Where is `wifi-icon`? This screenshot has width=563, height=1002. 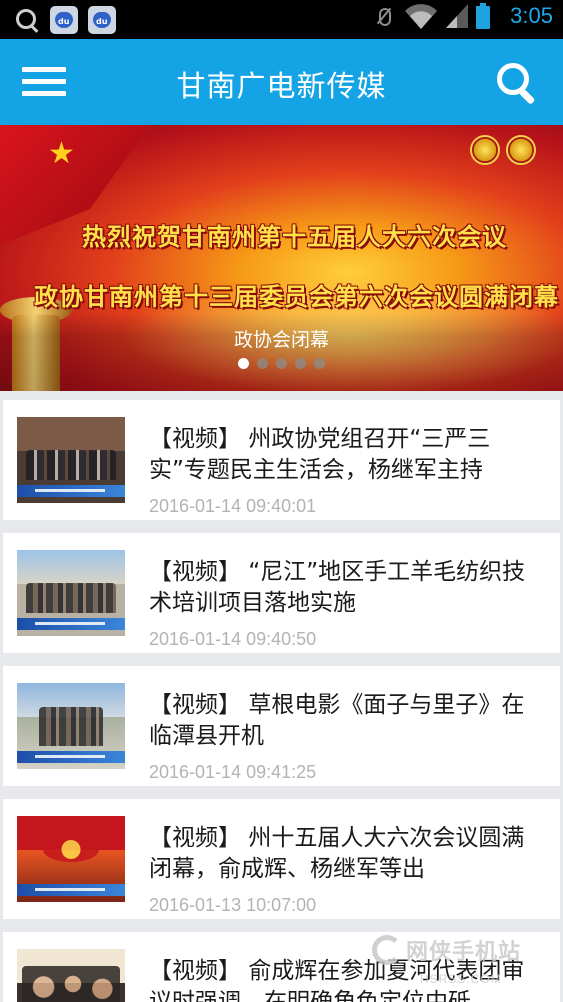 wifi-icon is located at coordinates (421, 16).